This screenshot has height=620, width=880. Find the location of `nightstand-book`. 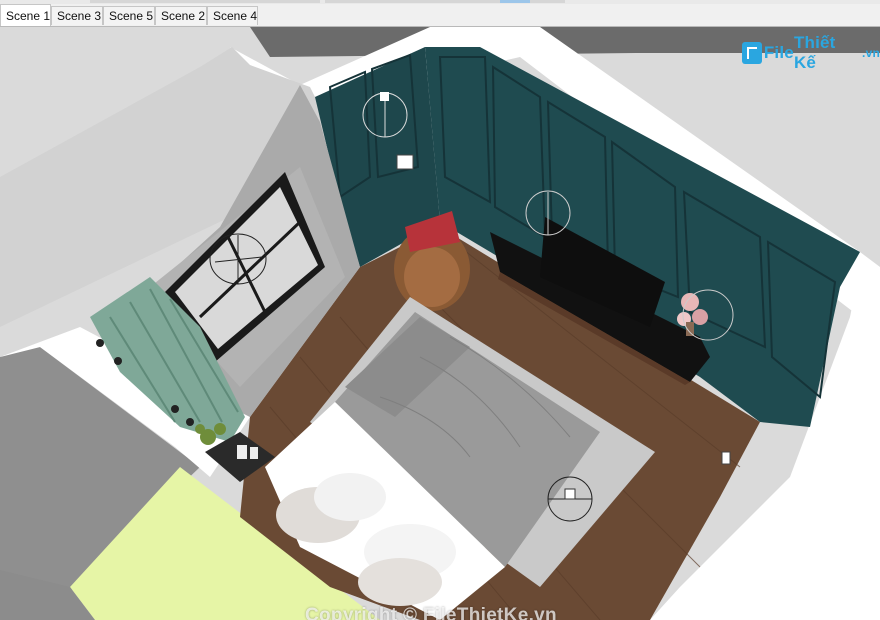

nightstand-book is located at coordinates (242, 452).